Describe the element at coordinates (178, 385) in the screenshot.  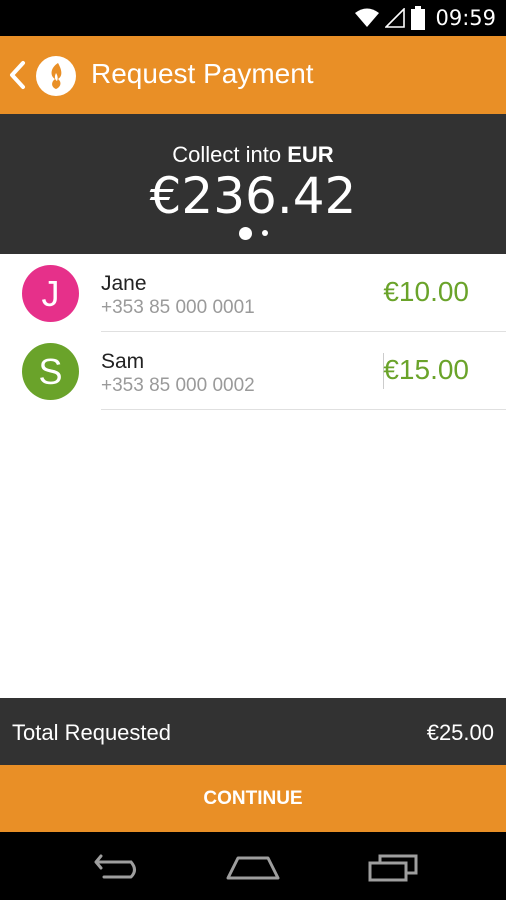
I see `contact-phone: +353 85 000 0002` at that location.